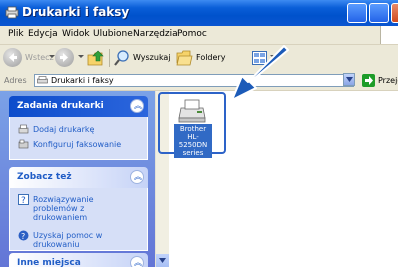 The height and width of the screenshot is (267, 398). What do you see at coordinates (199, 13) in the screenshot?
I see `title-bar: Drukarki i faksy` at bounding box center [199, 13].